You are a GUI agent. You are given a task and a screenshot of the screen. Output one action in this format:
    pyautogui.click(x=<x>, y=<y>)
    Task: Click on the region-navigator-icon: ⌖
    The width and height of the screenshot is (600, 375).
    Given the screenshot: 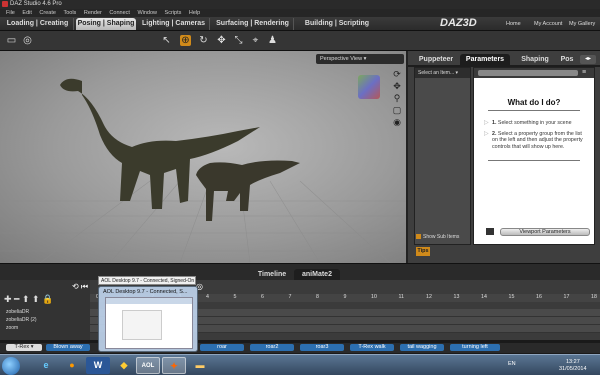 What is the action you would take?
    pyautogui.click(x=255, y=40)
    